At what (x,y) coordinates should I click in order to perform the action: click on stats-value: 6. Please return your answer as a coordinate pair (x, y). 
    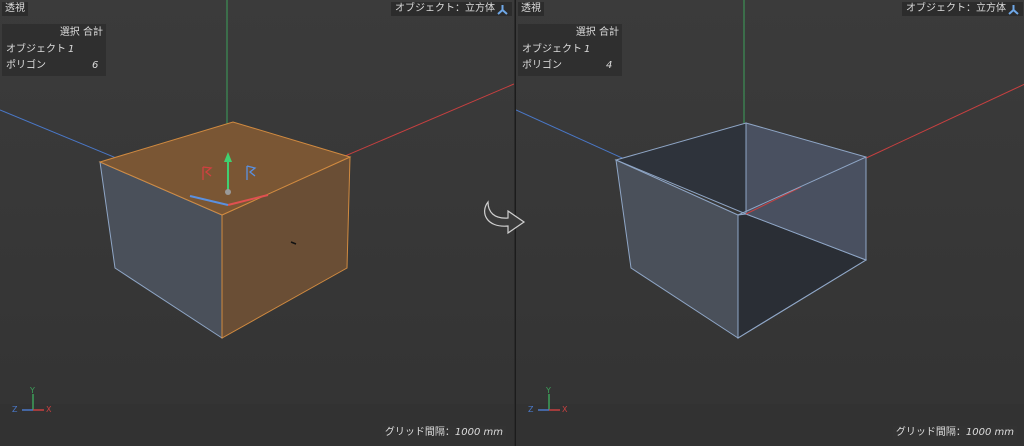
    Looking at the image, I should click on (95, 65).